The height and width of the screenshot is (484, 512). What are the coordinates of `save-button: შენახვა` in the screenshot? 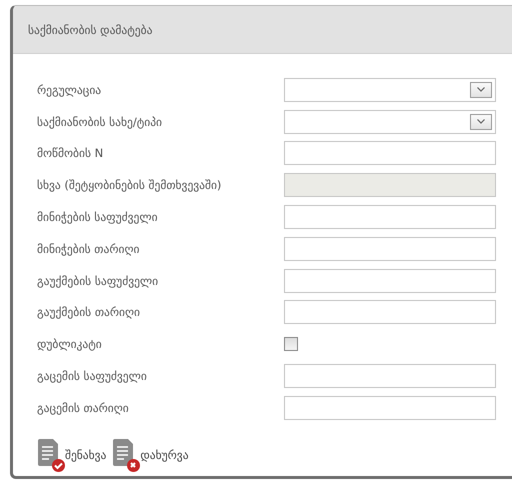 It's located at (85, 455).